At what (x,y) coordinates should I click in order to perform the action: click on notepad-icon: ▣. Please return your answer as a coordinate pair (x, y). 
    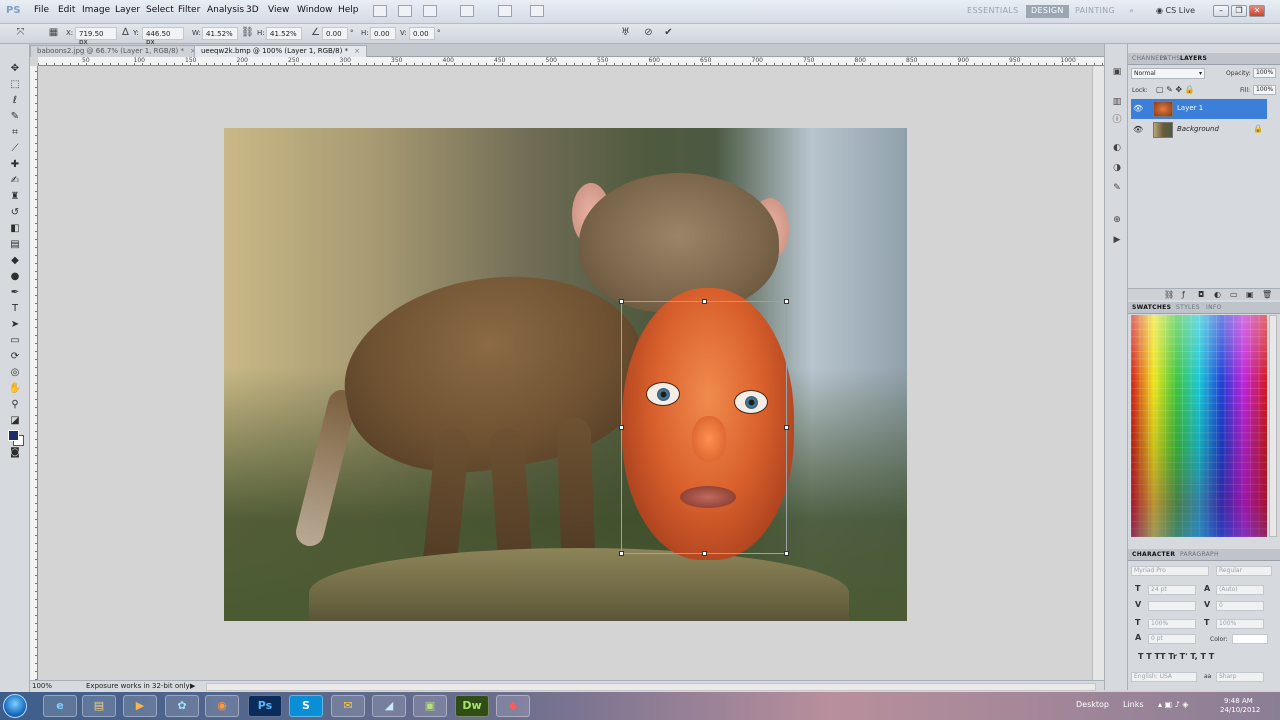
    Looking at the image, I should click on (430, 706).